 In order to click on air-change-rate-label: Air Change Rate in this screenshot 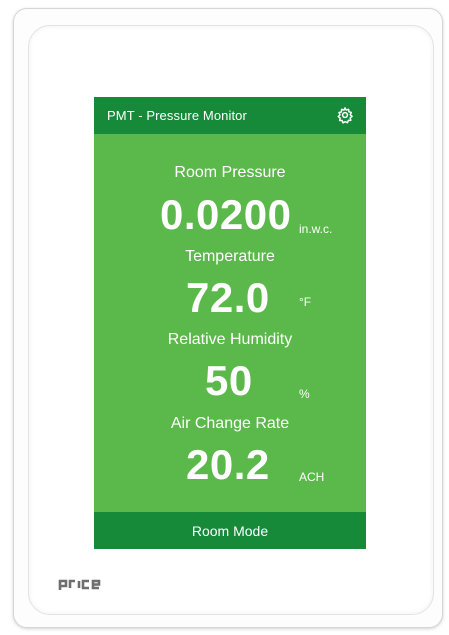, I will do `click(230, 423)`.